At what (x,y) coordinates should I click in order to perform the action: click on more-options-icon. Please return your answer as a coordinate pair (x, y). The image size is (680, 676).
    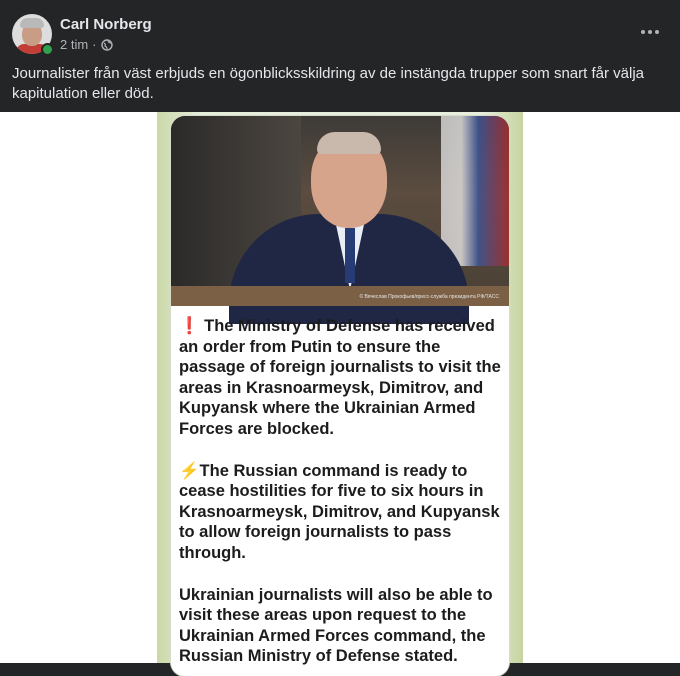
    Looking at the image, I should click on (650, 32).